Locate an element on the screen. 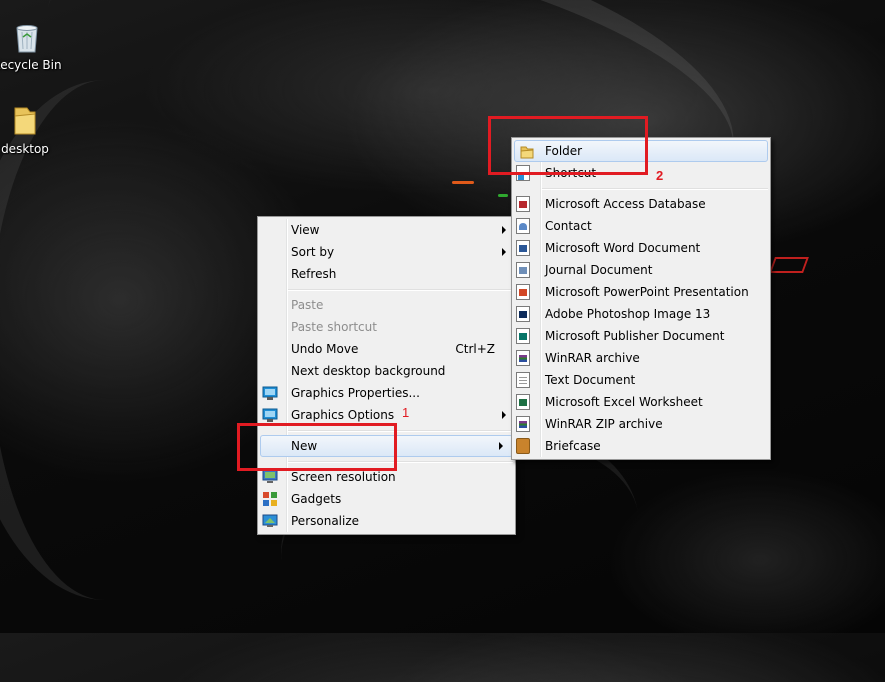 Image resolution: width=885 pixels, height=682 pixels. personalize-icon is located at coordinates (270, 520).